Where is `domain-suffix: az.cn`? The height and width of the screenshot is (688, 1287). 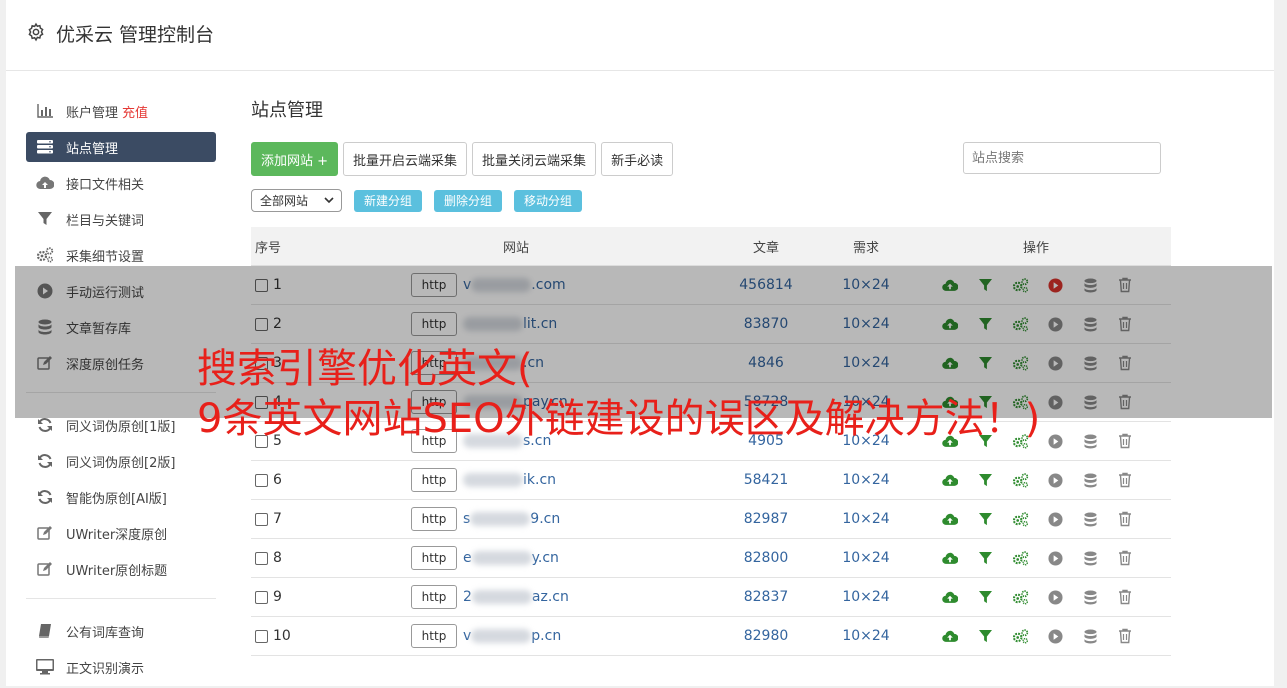
domain-suffix: az.cn is located at coordinates (550, 597).